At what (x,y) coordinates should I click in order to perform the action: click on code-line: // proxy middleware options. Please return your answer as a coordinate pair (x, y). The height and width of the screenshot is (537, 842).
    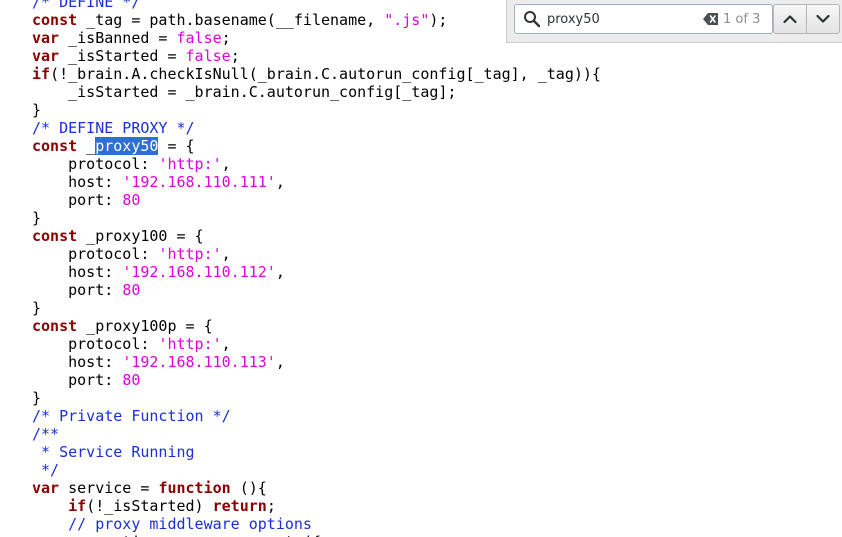
    Looking at the image, I should click on (421, 524).